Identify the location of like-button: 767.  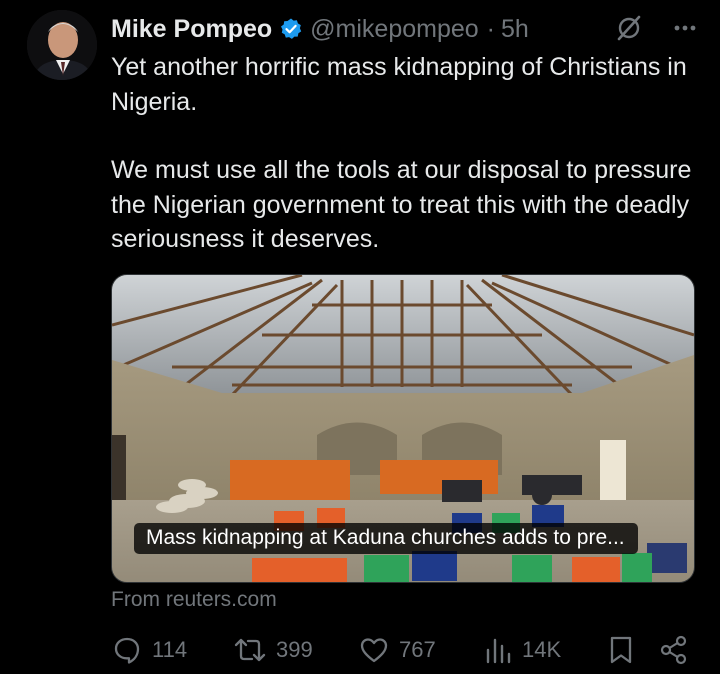
(397, 650).